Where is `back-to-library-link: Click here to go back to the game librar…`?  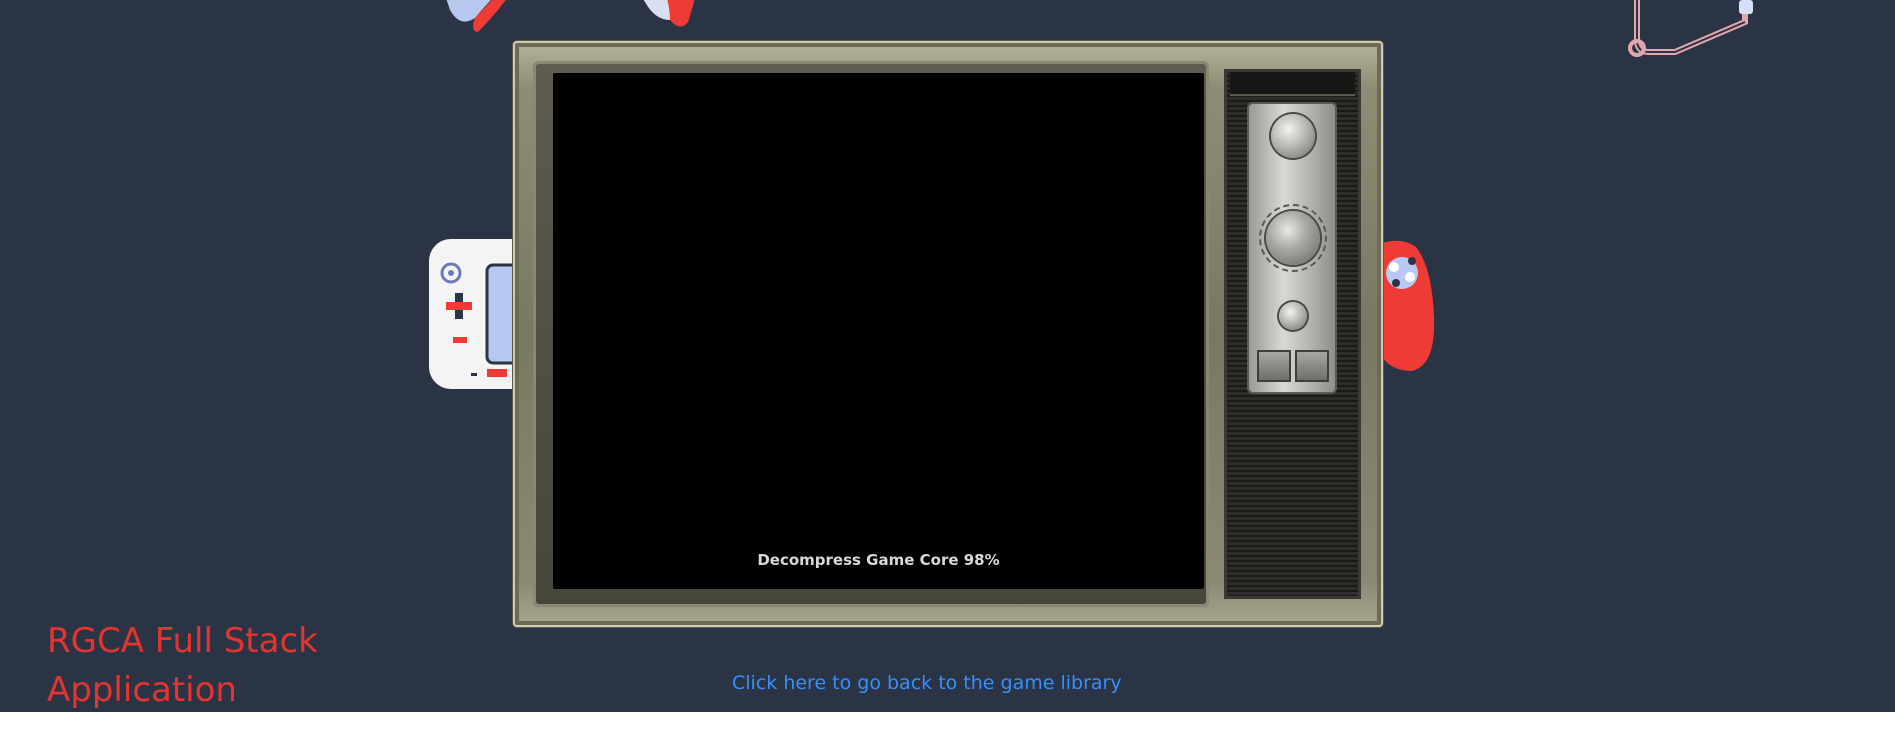
back-to-library-link: Click here to go back to the game librar… is located at coordinates (927, 683).